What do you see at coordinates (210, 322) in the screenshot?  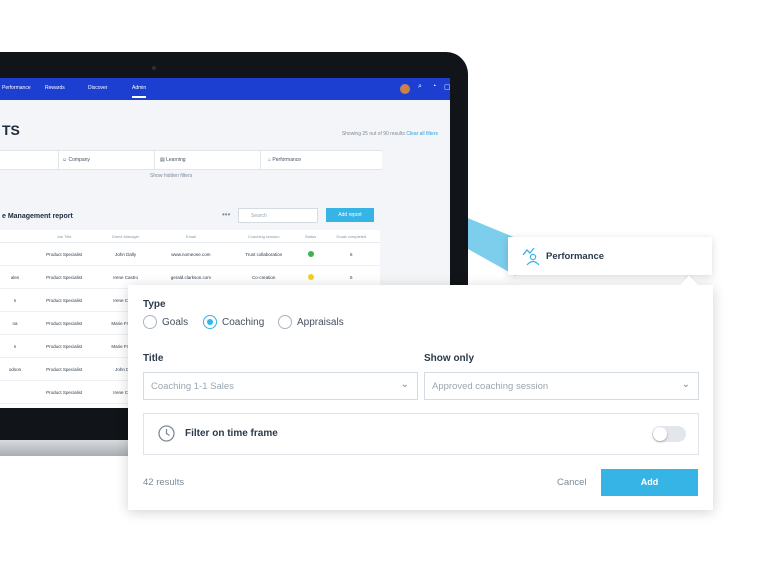 I see `radio-circle-selected` at bounding box center [210, 322].